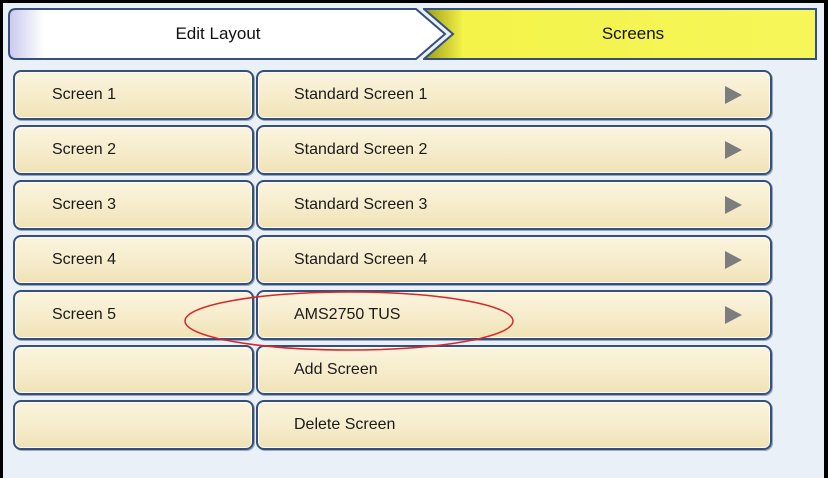 This screenshot has height=478, width=828. Describe the element at coordinates (133, 150) in the screenshot. I see `screen-name-button-2: Screen 2` at that location.